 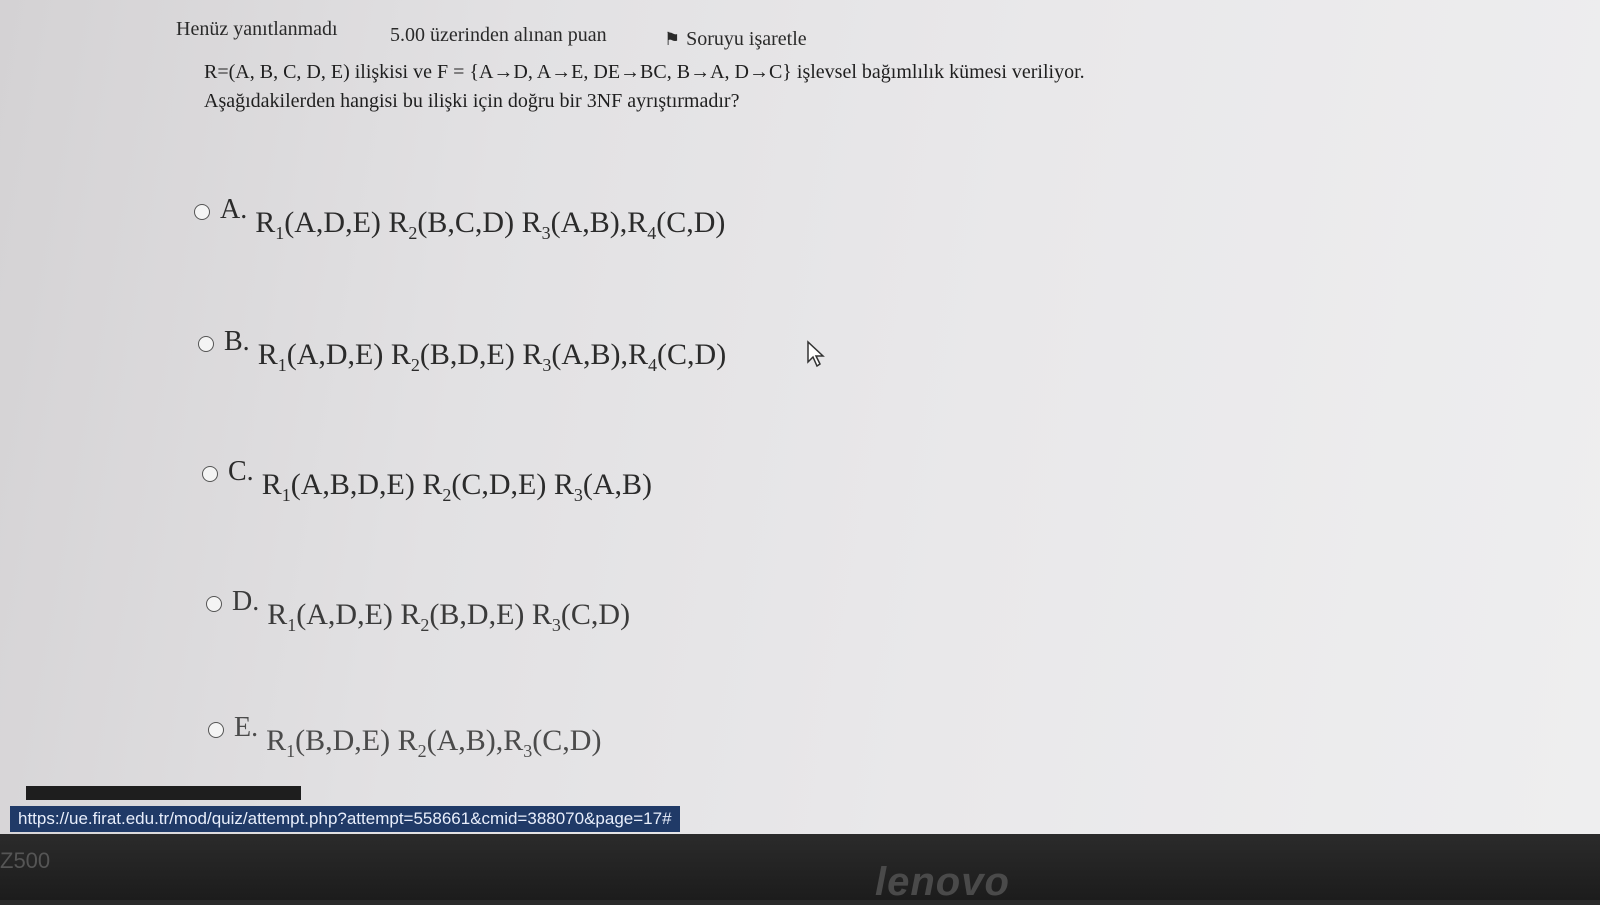 I want to click on option-b-letter: B., so click(x=237, y=341).